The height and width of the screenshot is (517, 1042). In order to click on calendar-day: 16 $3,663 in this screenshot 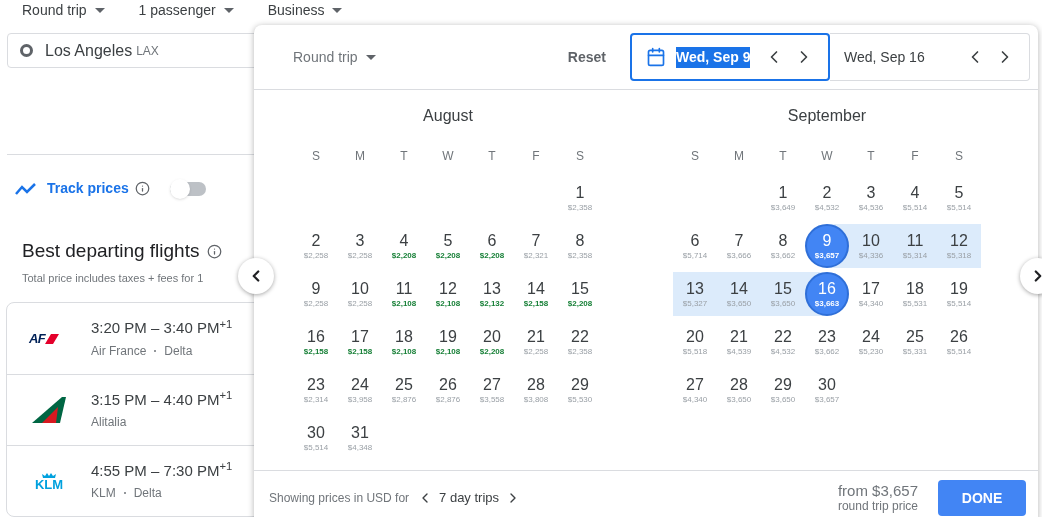, I will do `click(827, 294)`.